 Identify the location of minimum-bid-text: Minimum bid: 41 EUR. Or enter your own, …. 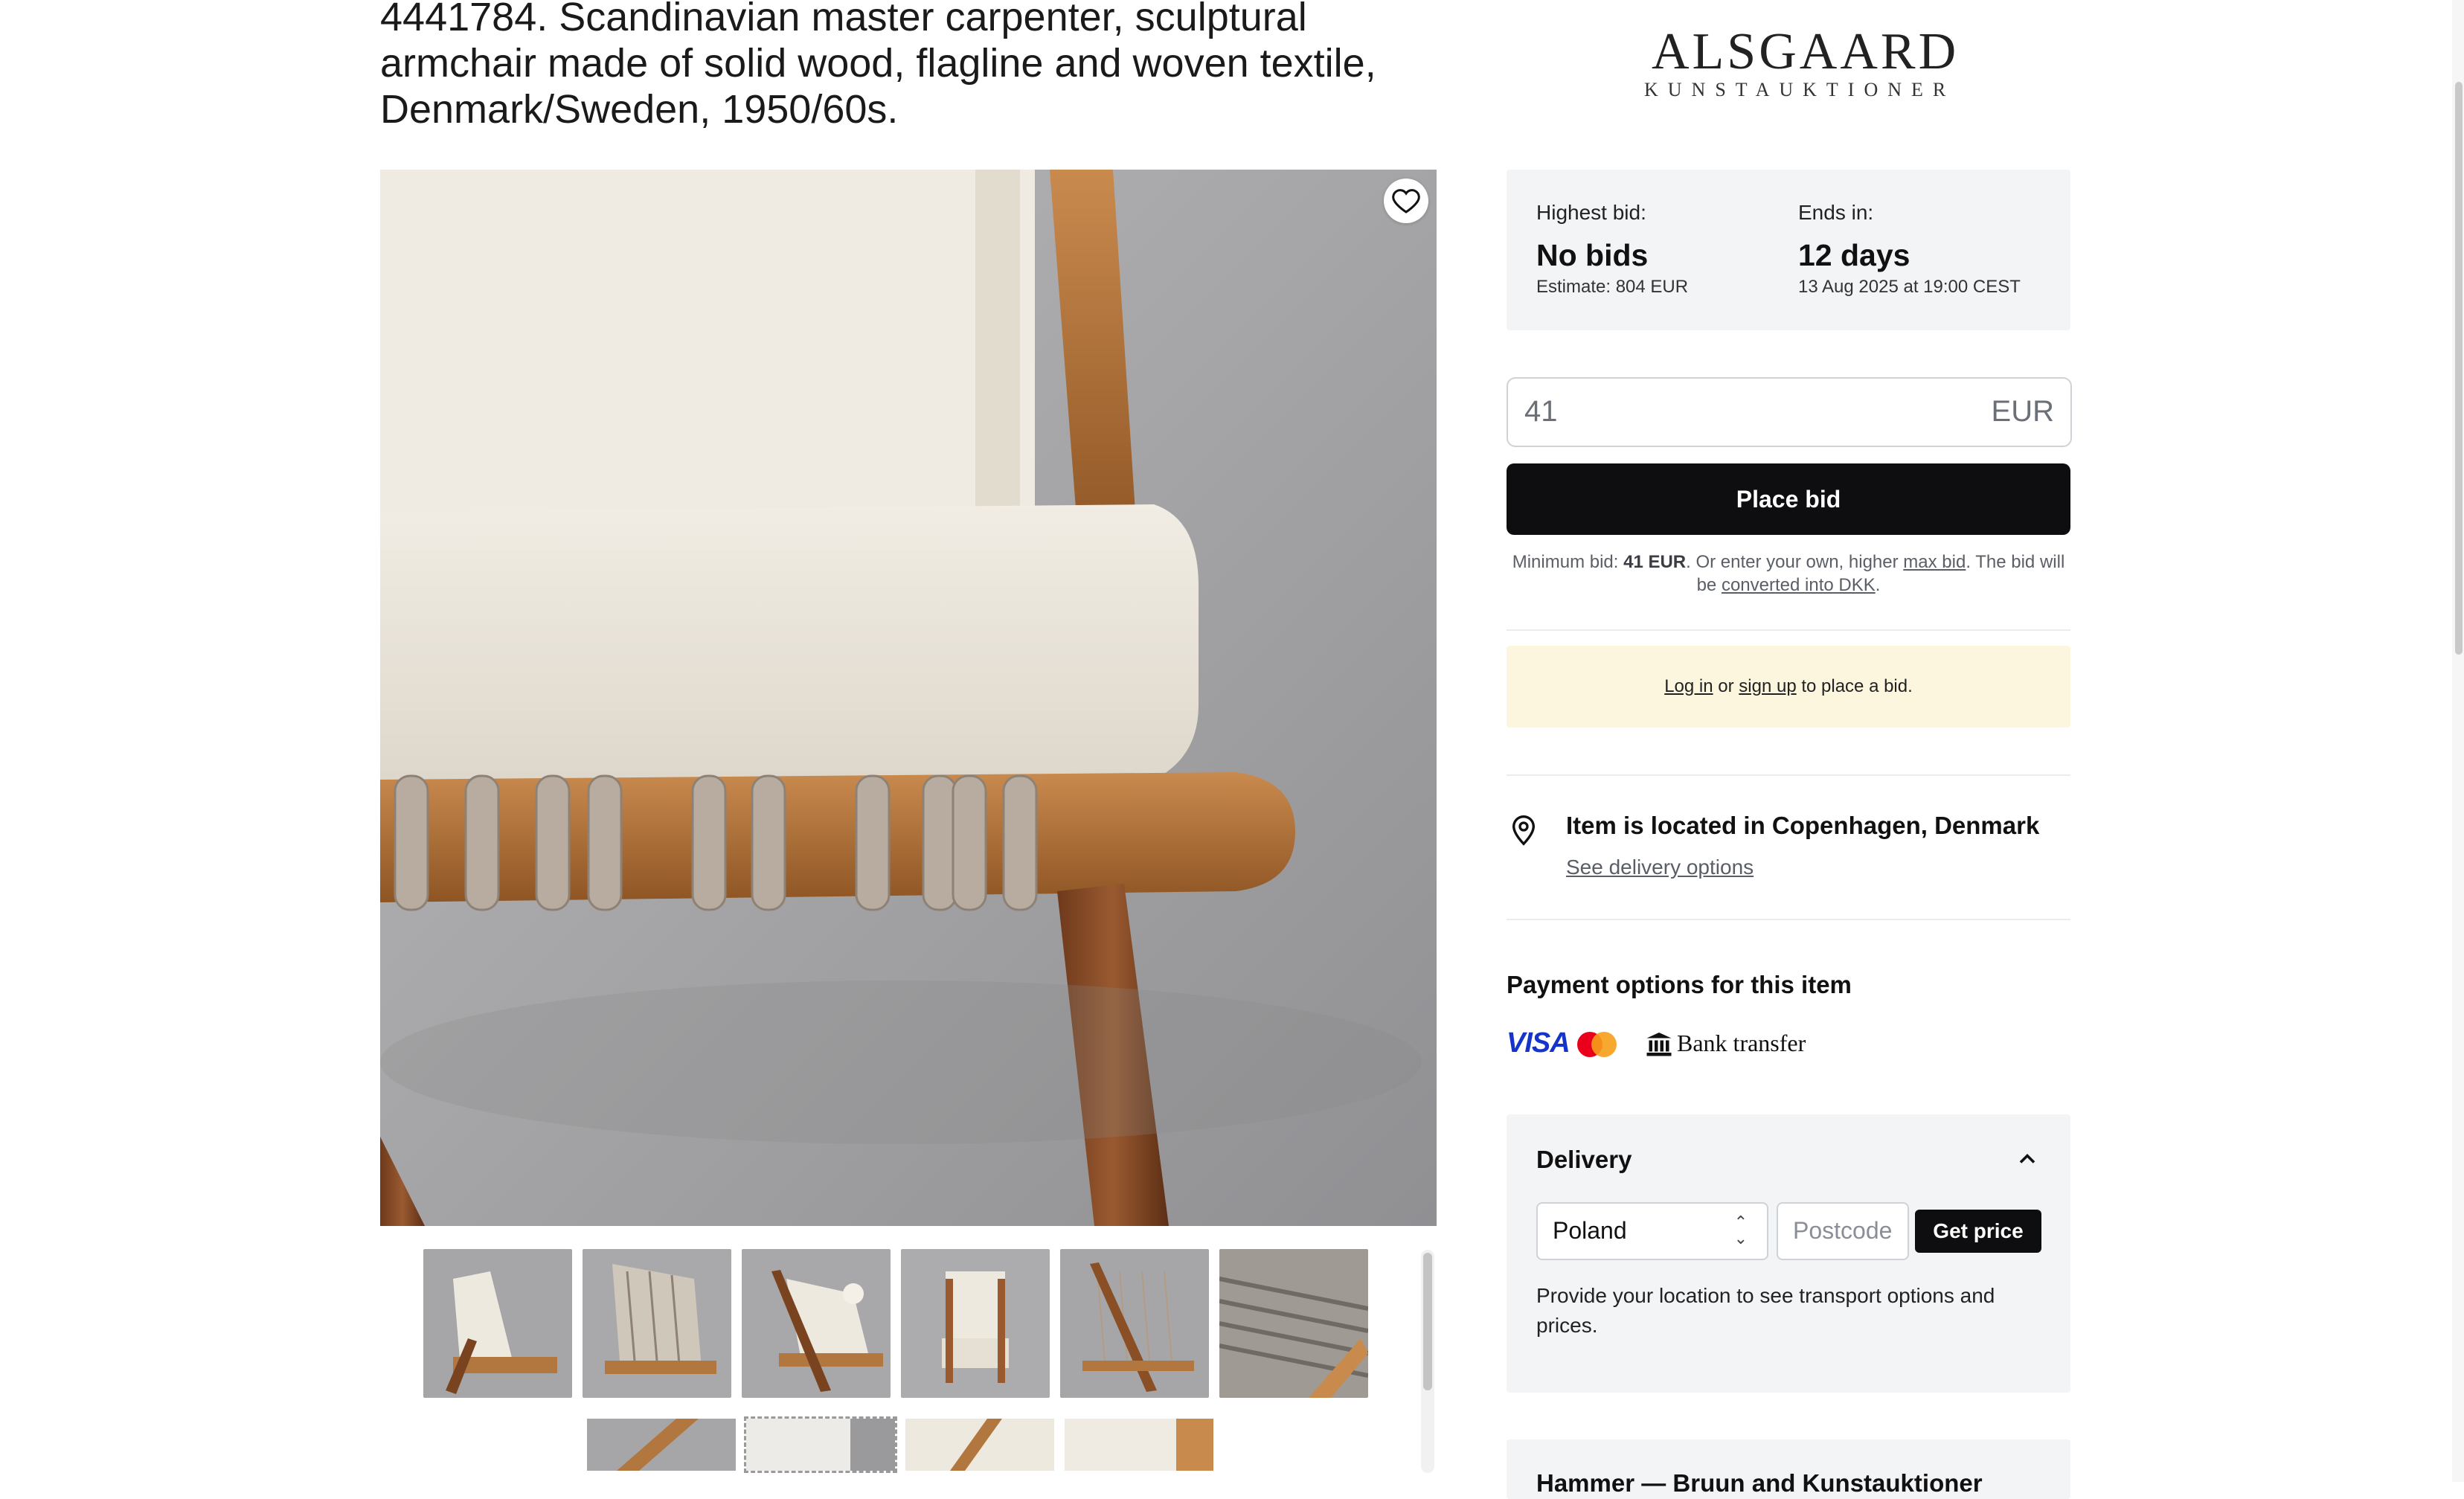
(1788, 573).